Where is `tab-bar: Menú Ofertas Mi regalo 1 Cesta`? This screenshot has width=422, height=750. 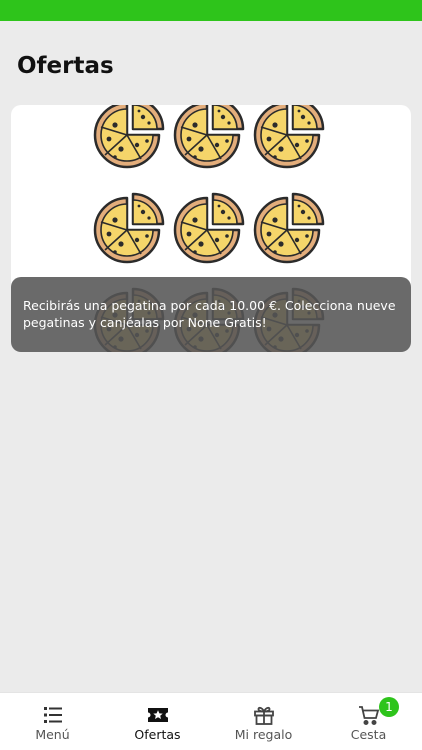
tab-bar: Menú Ofertas Mi regalo 1 Cesta is located at coordinates (211, 721).